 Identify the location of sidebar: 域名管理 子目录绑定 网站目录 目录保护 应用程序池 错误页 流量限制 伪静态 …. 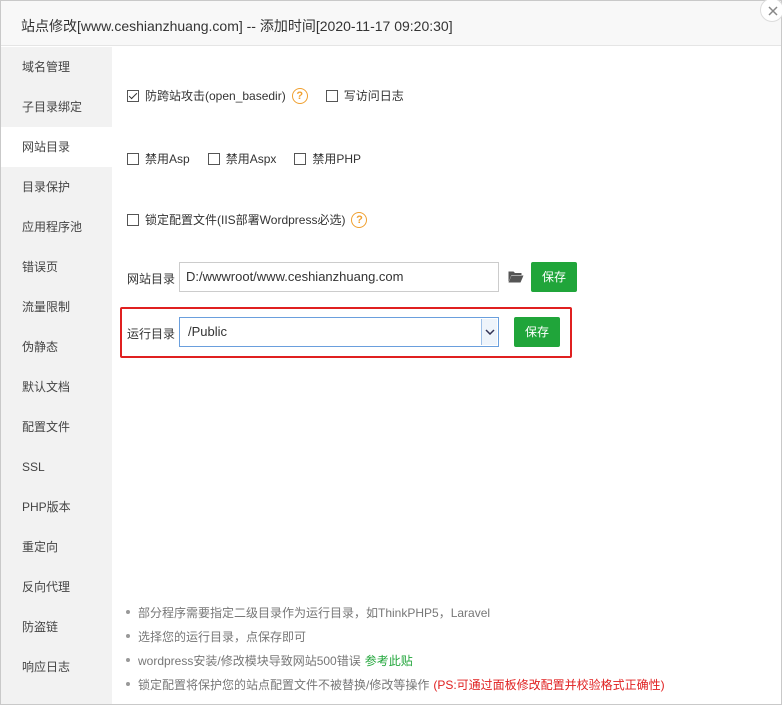
(57, 375).